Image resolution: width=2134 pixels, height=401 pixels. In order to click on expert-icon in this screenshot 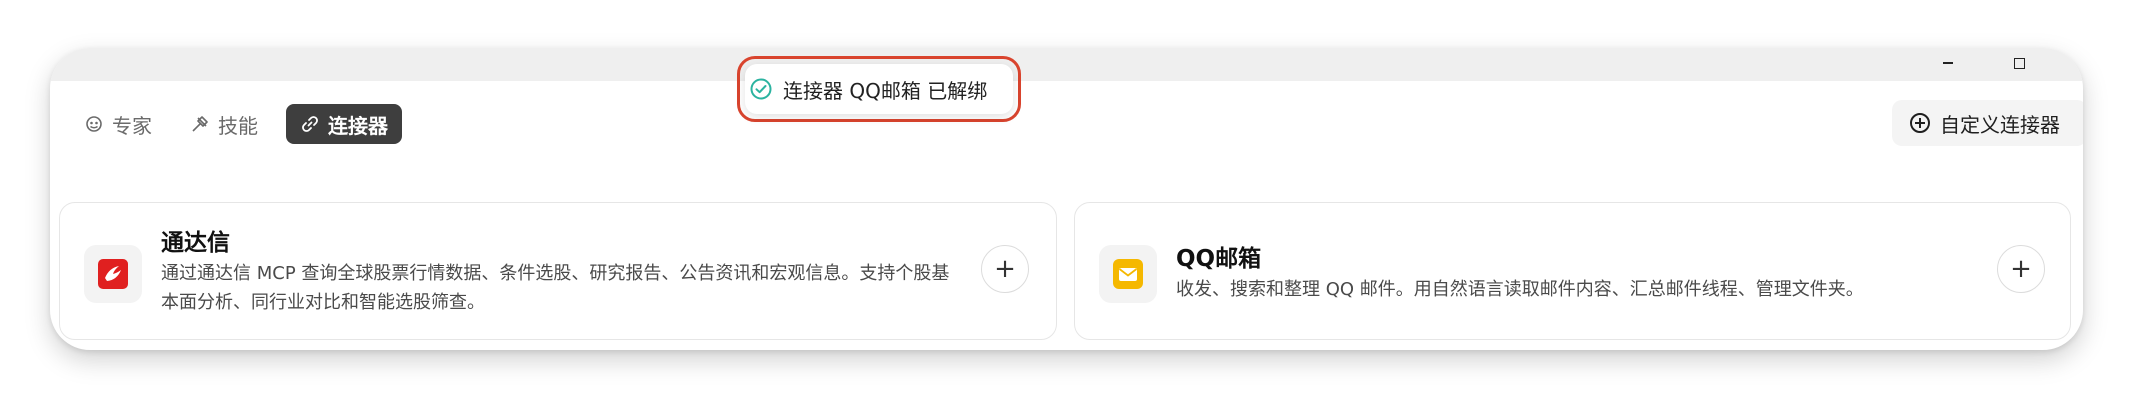, I will do `click(94, 124)`.